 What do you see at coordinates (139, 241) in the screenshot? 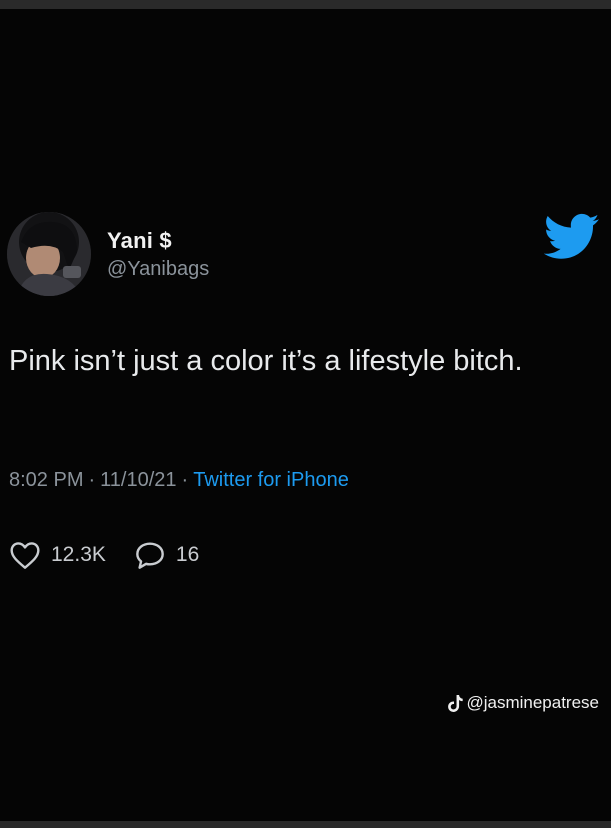
I see `display-name: Yani $` at bounding box center [139, 241].